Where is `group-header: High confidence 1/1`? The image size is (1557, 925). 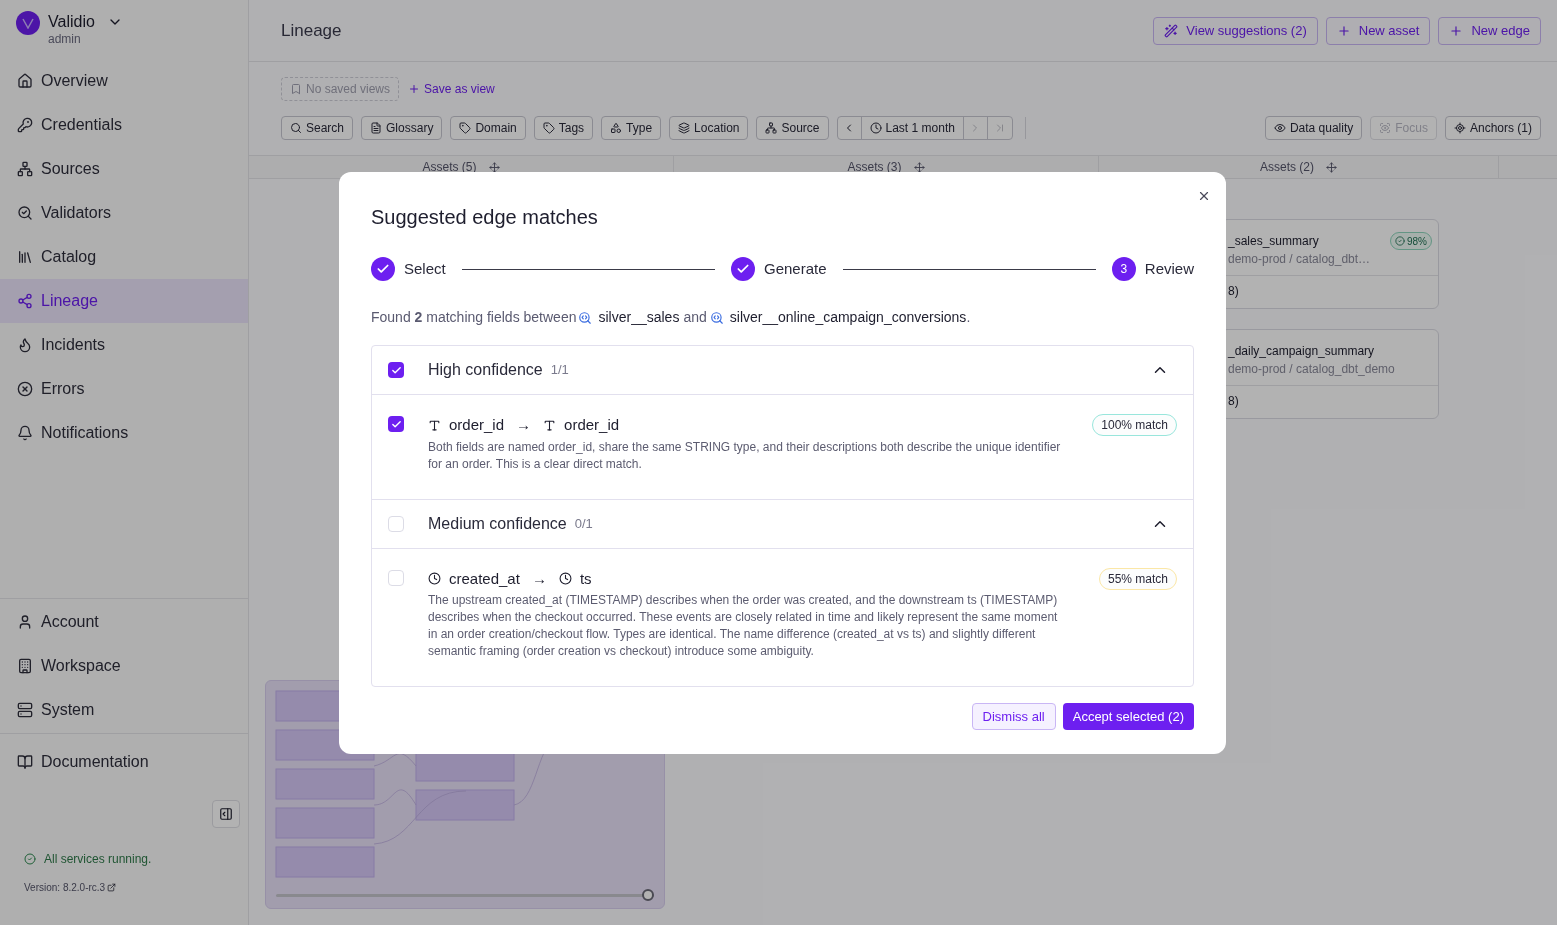 group-header: High confidence 1/1 is located at coordinates (782, 370).